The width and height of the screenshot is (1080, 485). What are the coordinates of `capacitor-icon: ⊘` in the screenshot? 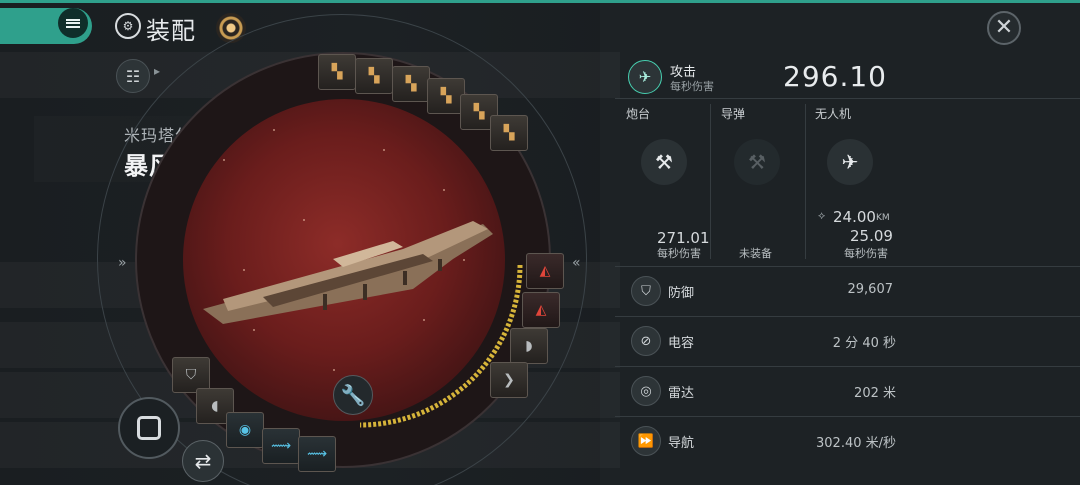 It's located at (646, 341).